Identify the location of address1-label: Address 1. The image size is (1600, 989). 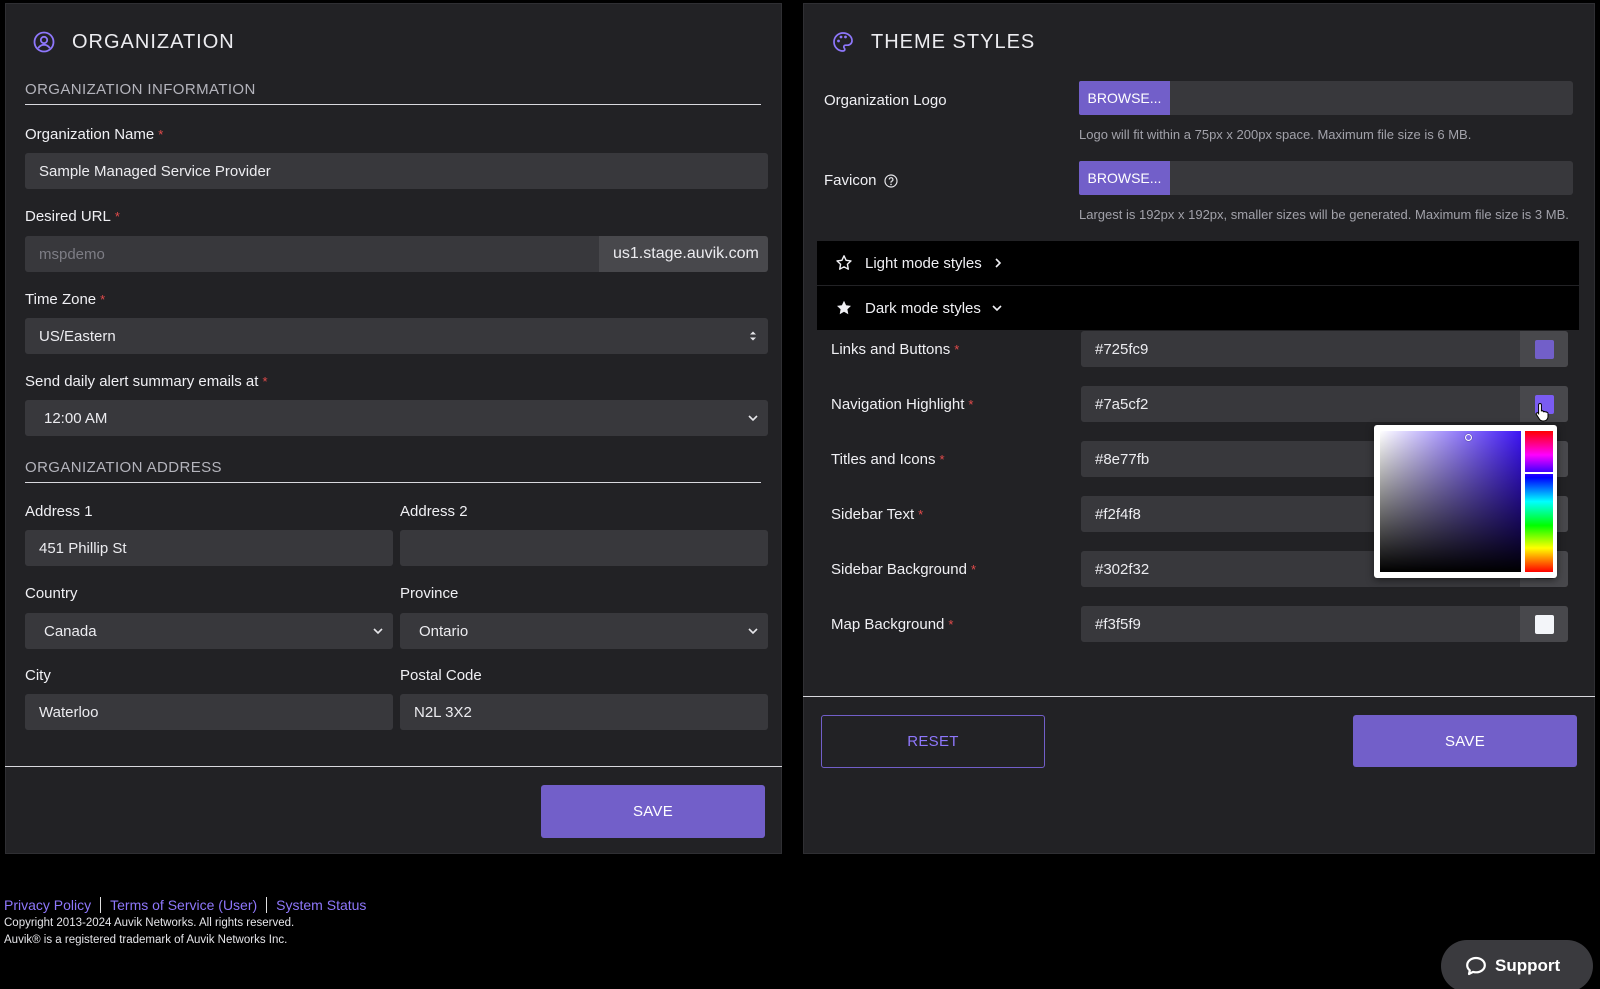
(59, 511).